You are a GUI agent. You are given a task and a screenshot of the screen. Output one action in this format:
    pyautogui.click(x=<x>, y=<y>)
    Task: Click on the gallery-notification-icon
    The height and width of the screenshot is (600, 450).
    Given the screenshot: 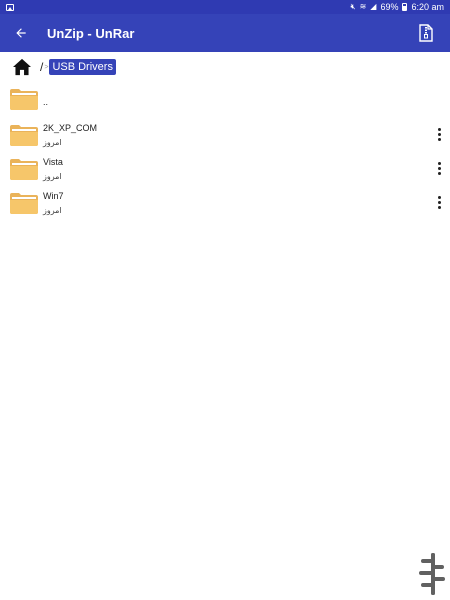 What is the action you would take?
    pyautogui.click(x=10, y=7)
    